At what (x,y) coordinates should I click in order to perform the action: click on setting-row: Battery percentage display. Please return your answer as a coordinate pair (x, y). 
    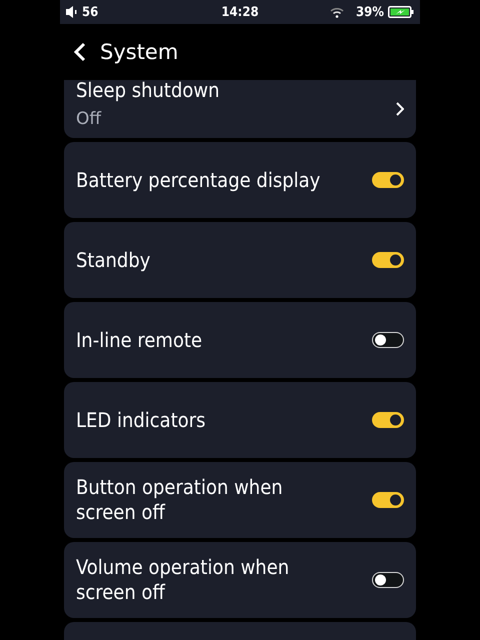
    Looking at the image, I should click on (240, 180).